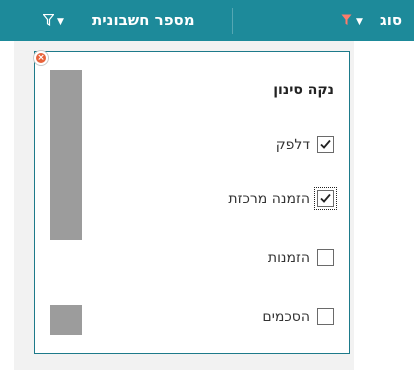 This screenshot has width=414, height=370. What do you see at coordinates (254, 259) in the screenshot?
I see `filter-option-orders: הזמנות` at bounding box center [254, 259].